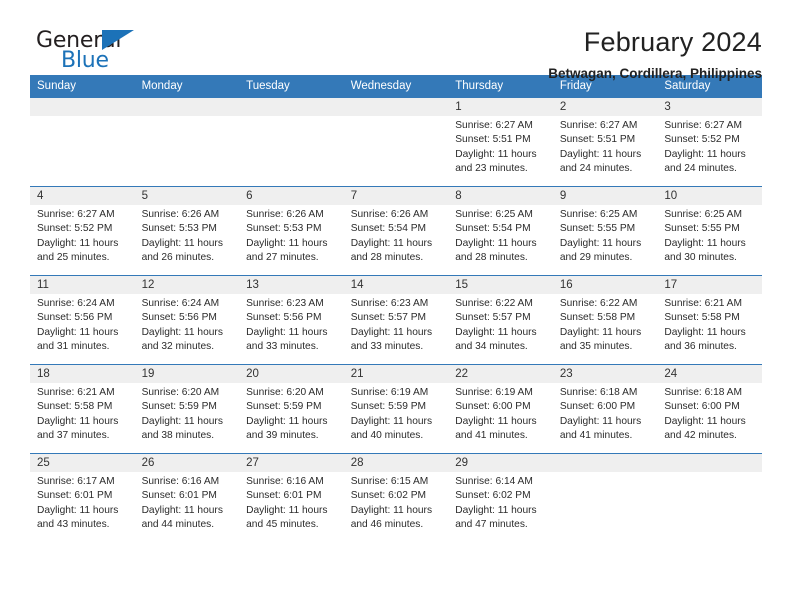 The image size is (792, 612). Describe the element at coordinates (496, 161) in the screenshot. I see `daylight-text: Daylight: 11 hours and 23 minutes.` at that location.